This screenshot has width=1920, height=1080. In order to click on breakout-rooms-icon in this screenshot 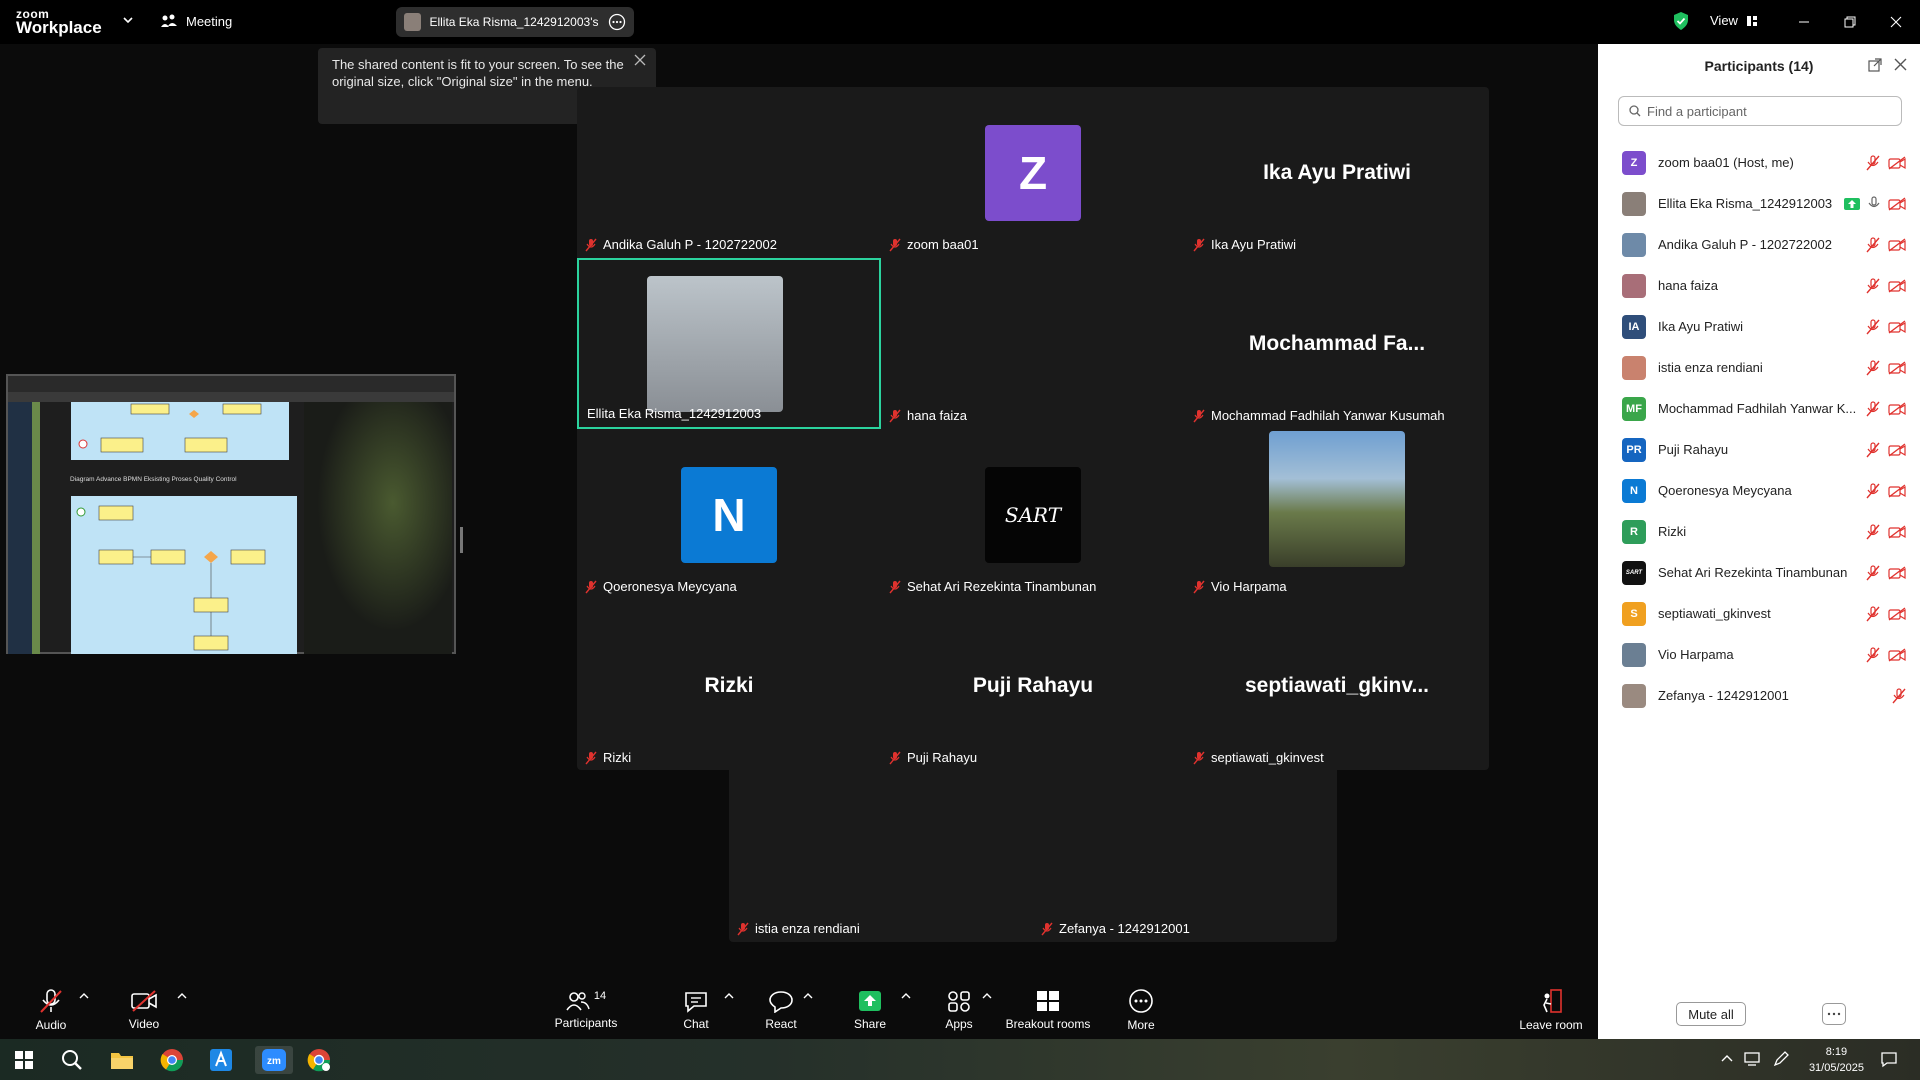, I will do `click(1048, 1001)`.